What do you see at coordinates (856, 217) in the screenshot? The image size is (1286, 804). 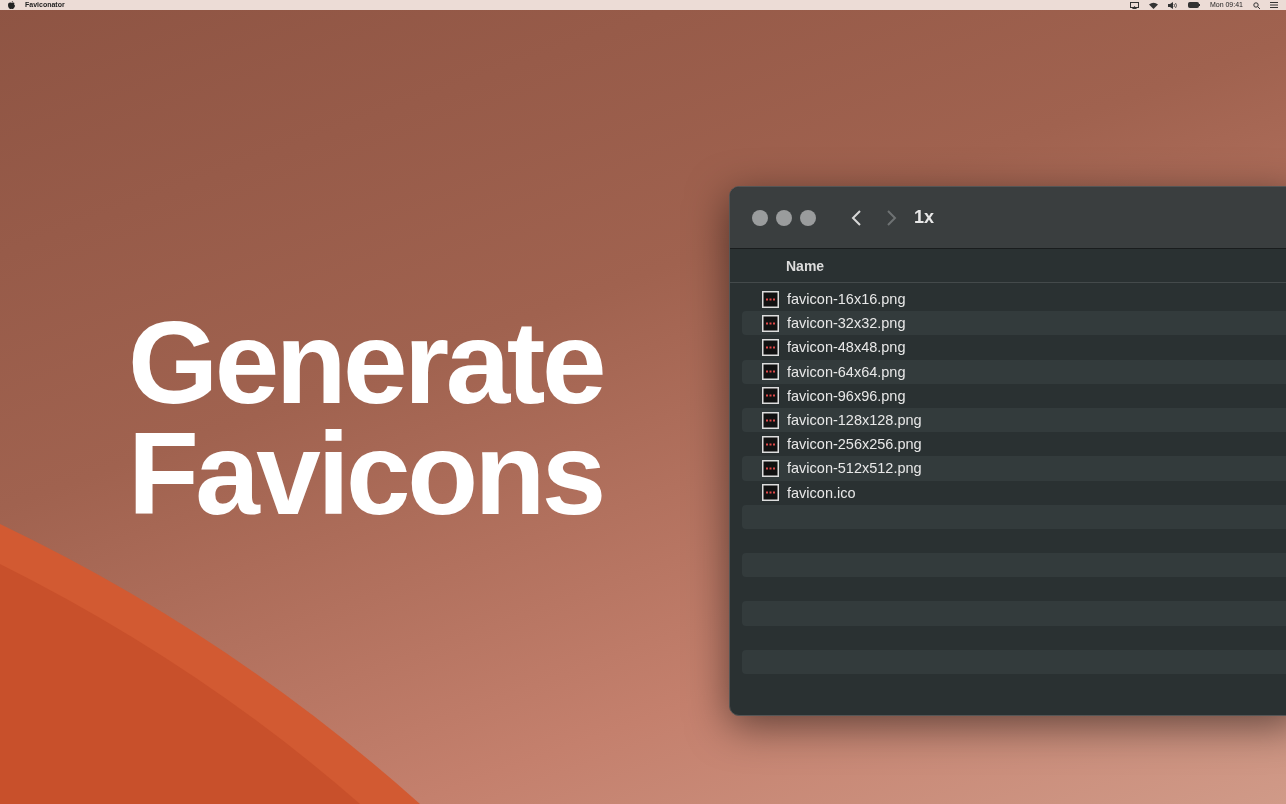 I see `back-button` at bounding box center [856, 217].